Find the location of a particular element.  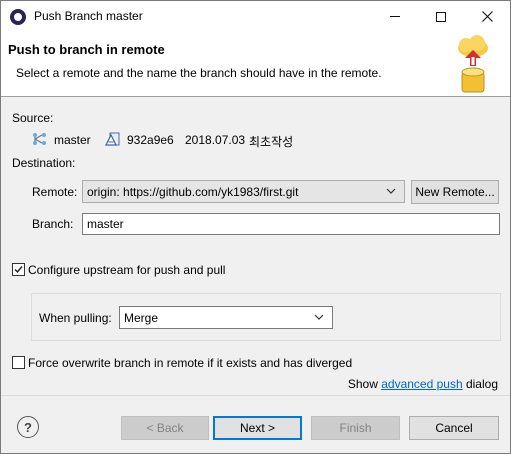

minimize-icon is located at coordinates (395, 16).